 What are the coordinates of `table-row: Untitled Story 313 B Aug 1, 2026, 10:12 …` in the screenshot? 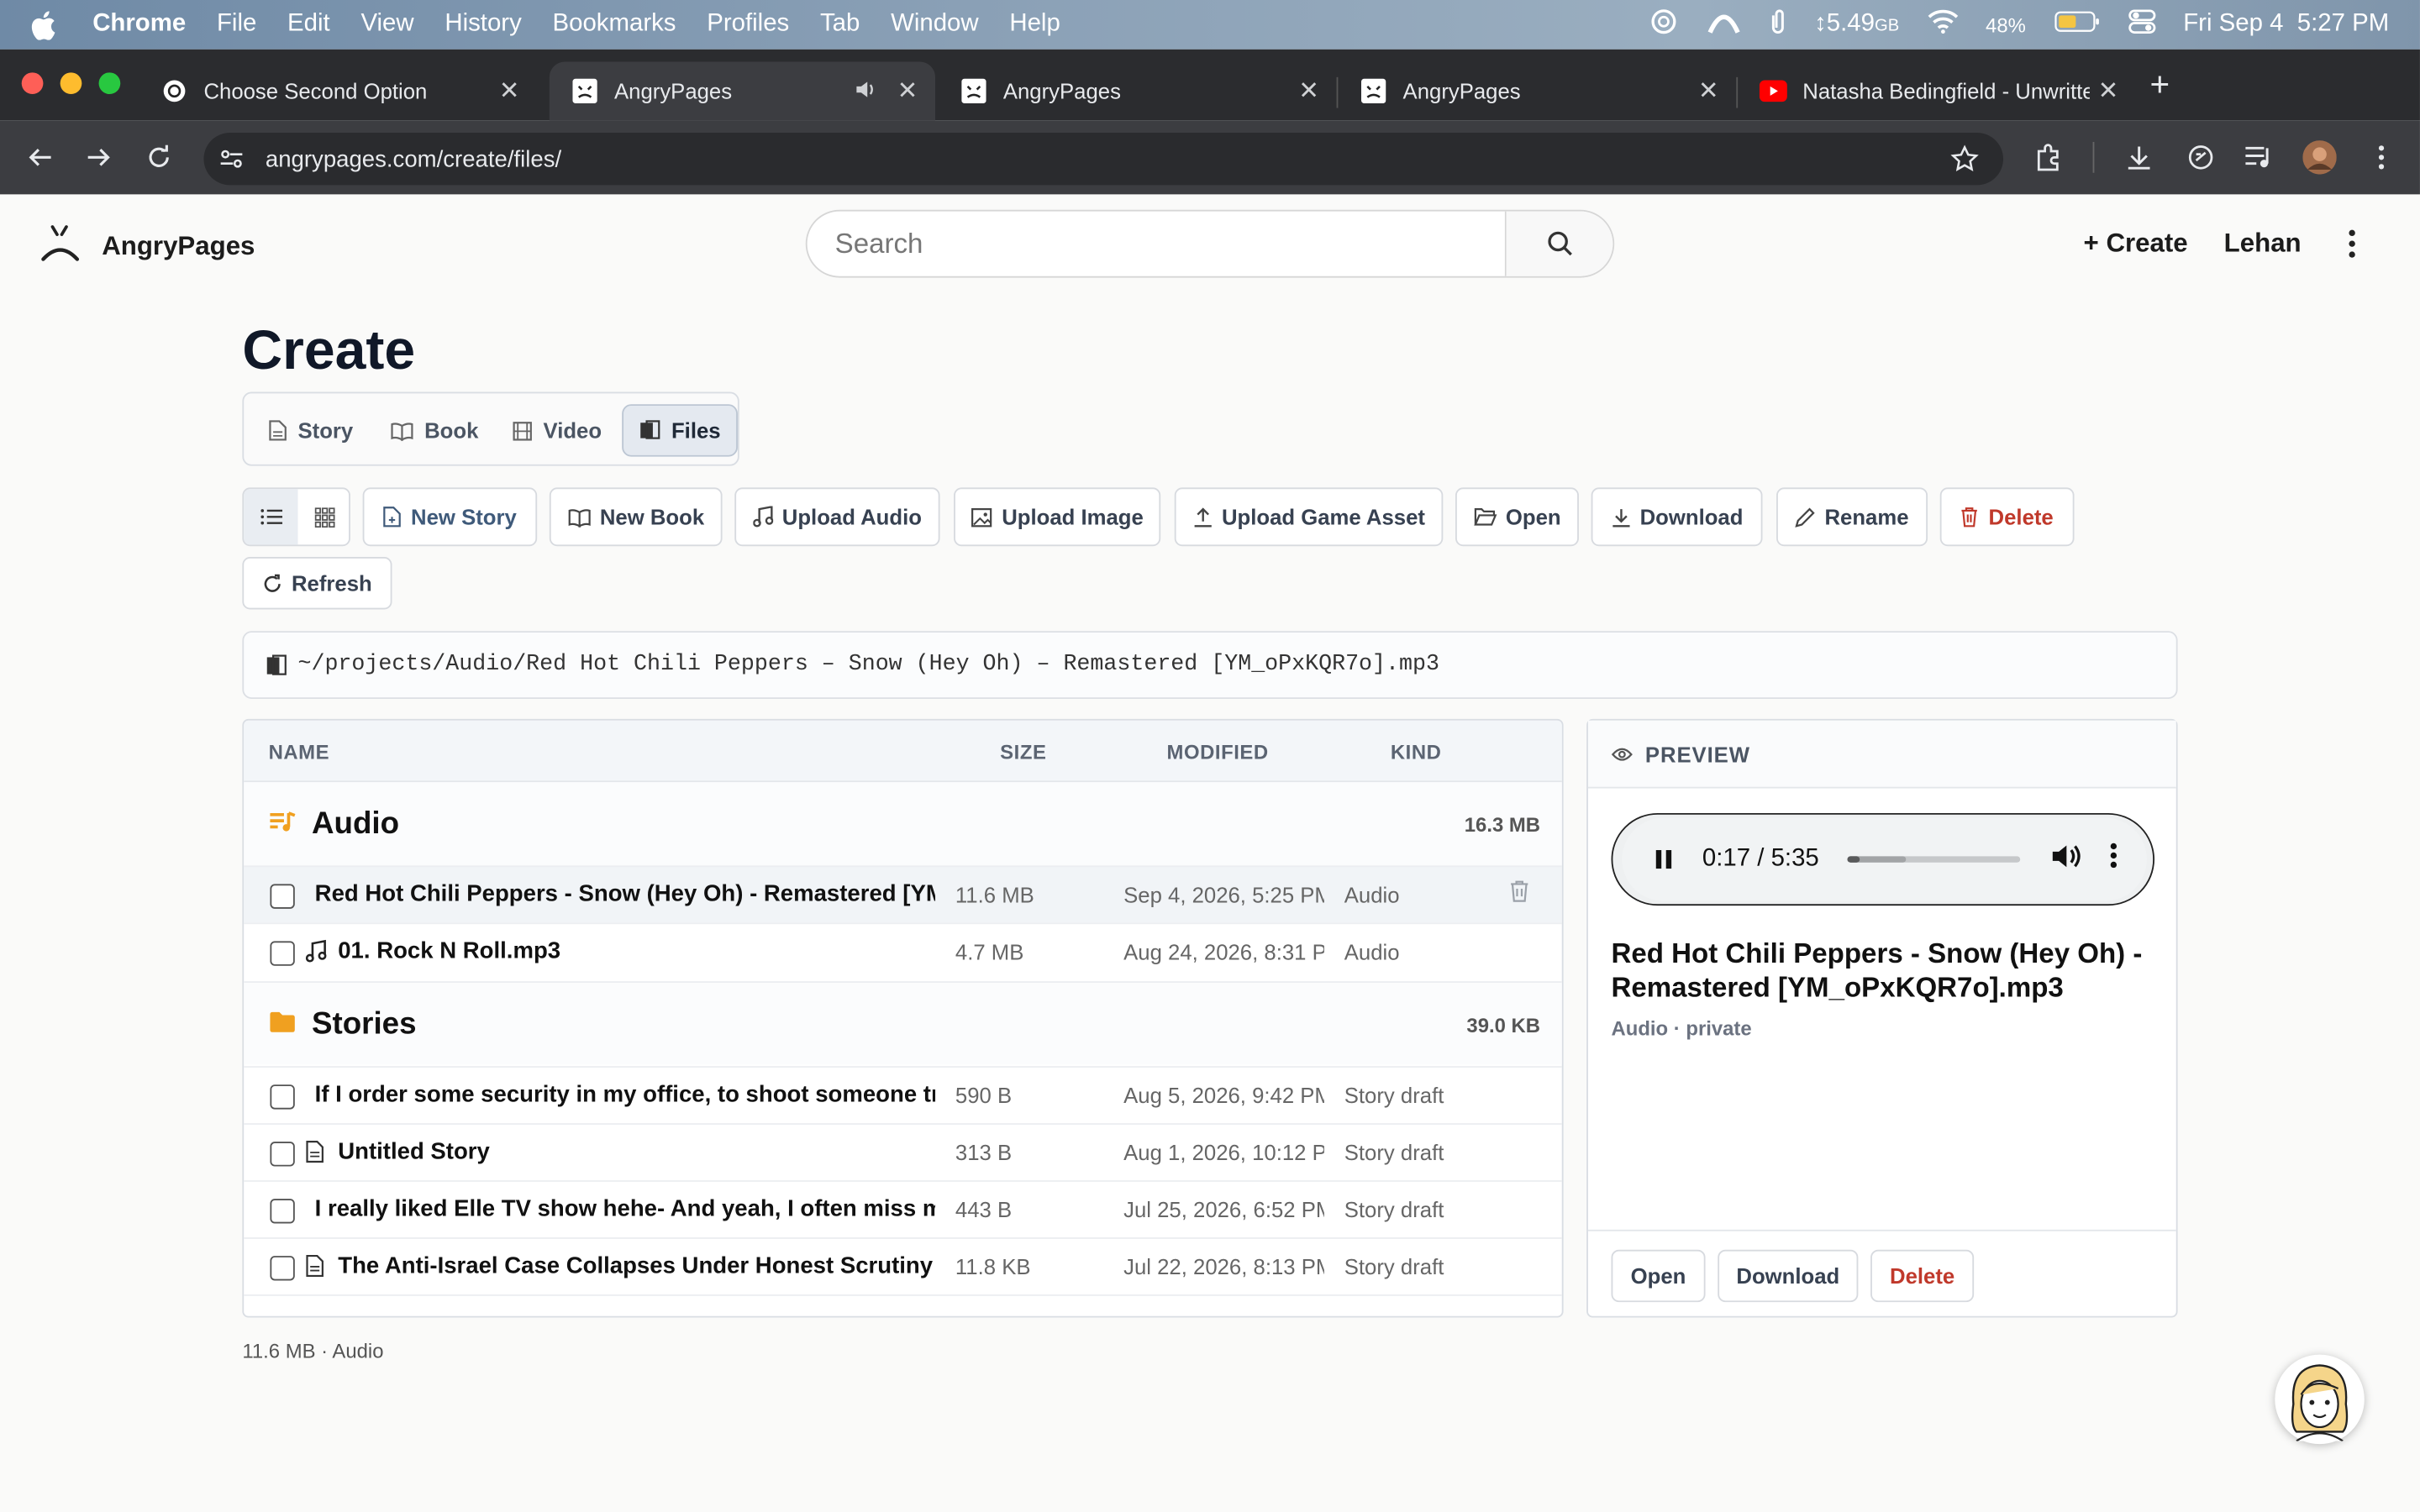 It's located at (903, 1151).